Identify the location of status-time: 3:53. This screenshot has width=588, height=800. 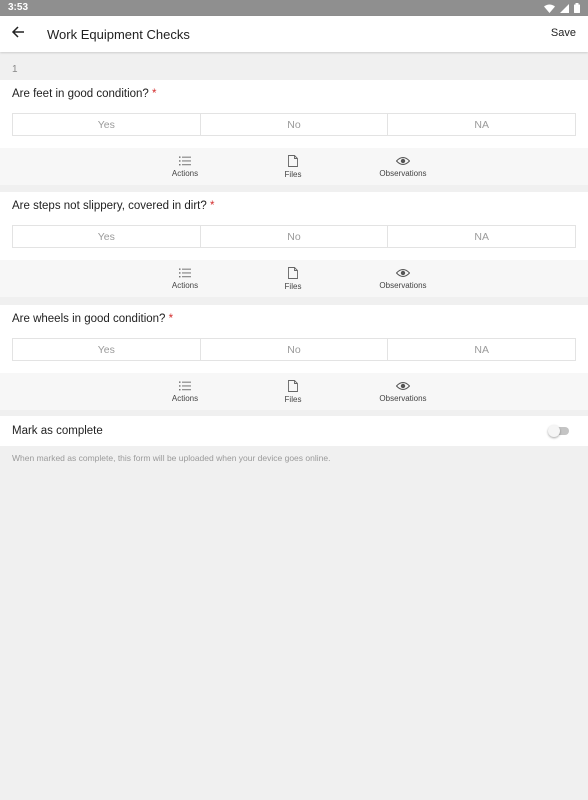
(18, 7).